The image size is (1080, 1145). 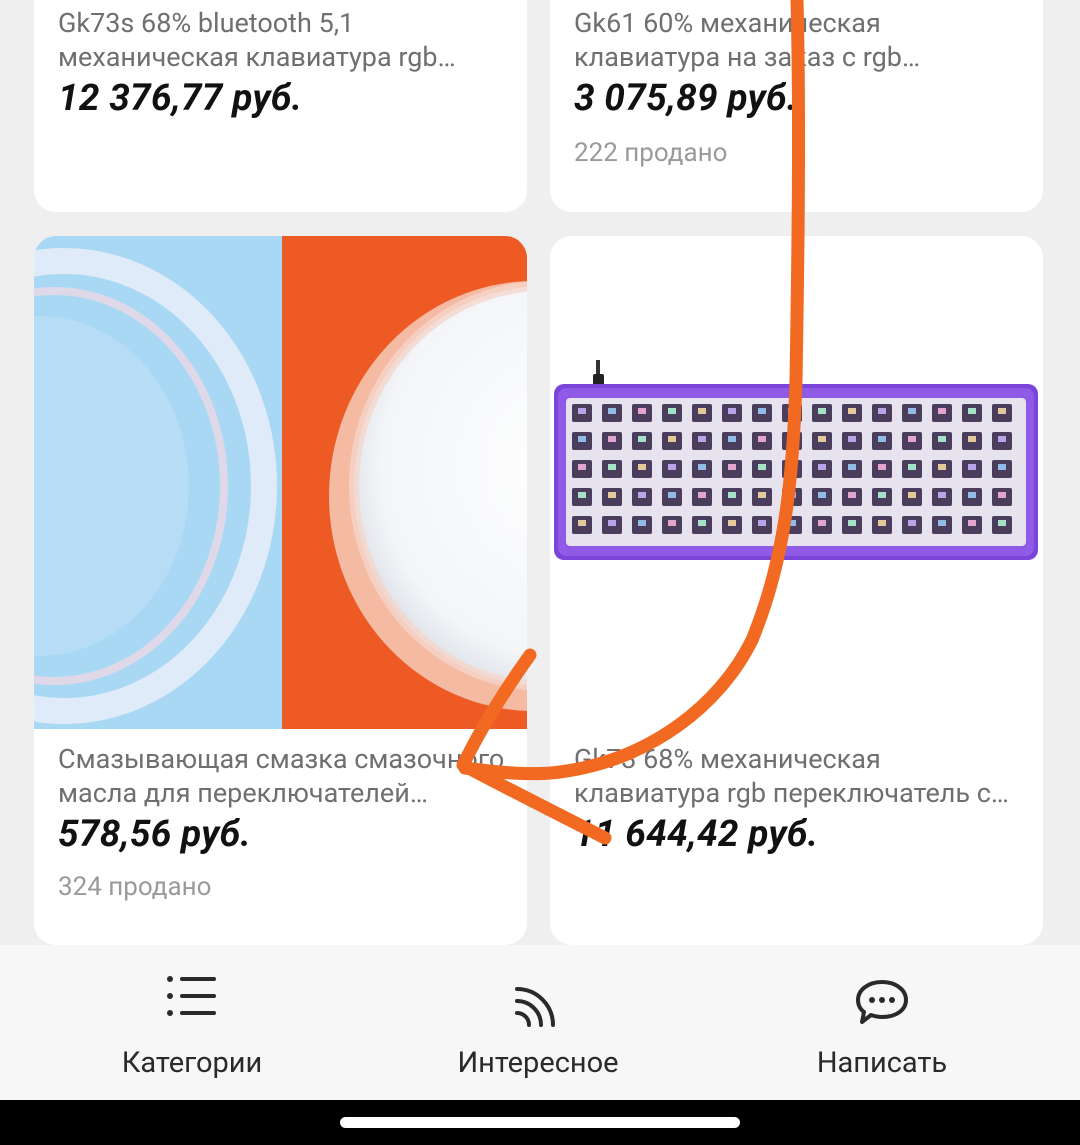 What do you see at coordinates (538, 1006) in the screenshot?
I see `feed-icon` at bounding box center [538, 1006].